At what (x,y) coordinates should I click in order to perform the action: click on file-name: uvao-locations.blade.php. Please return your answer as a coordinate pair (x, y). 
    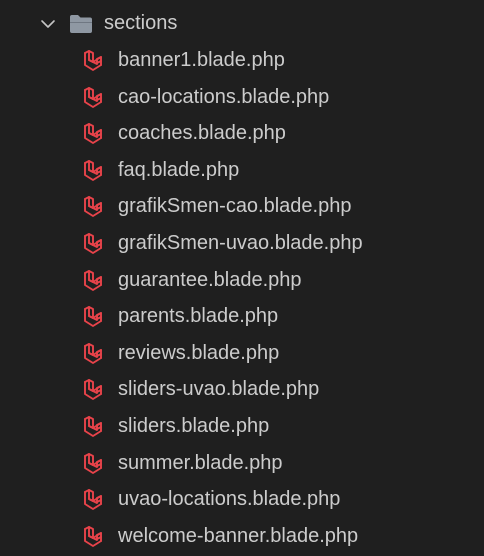
    Looking at the image, I should click on (229, 499).